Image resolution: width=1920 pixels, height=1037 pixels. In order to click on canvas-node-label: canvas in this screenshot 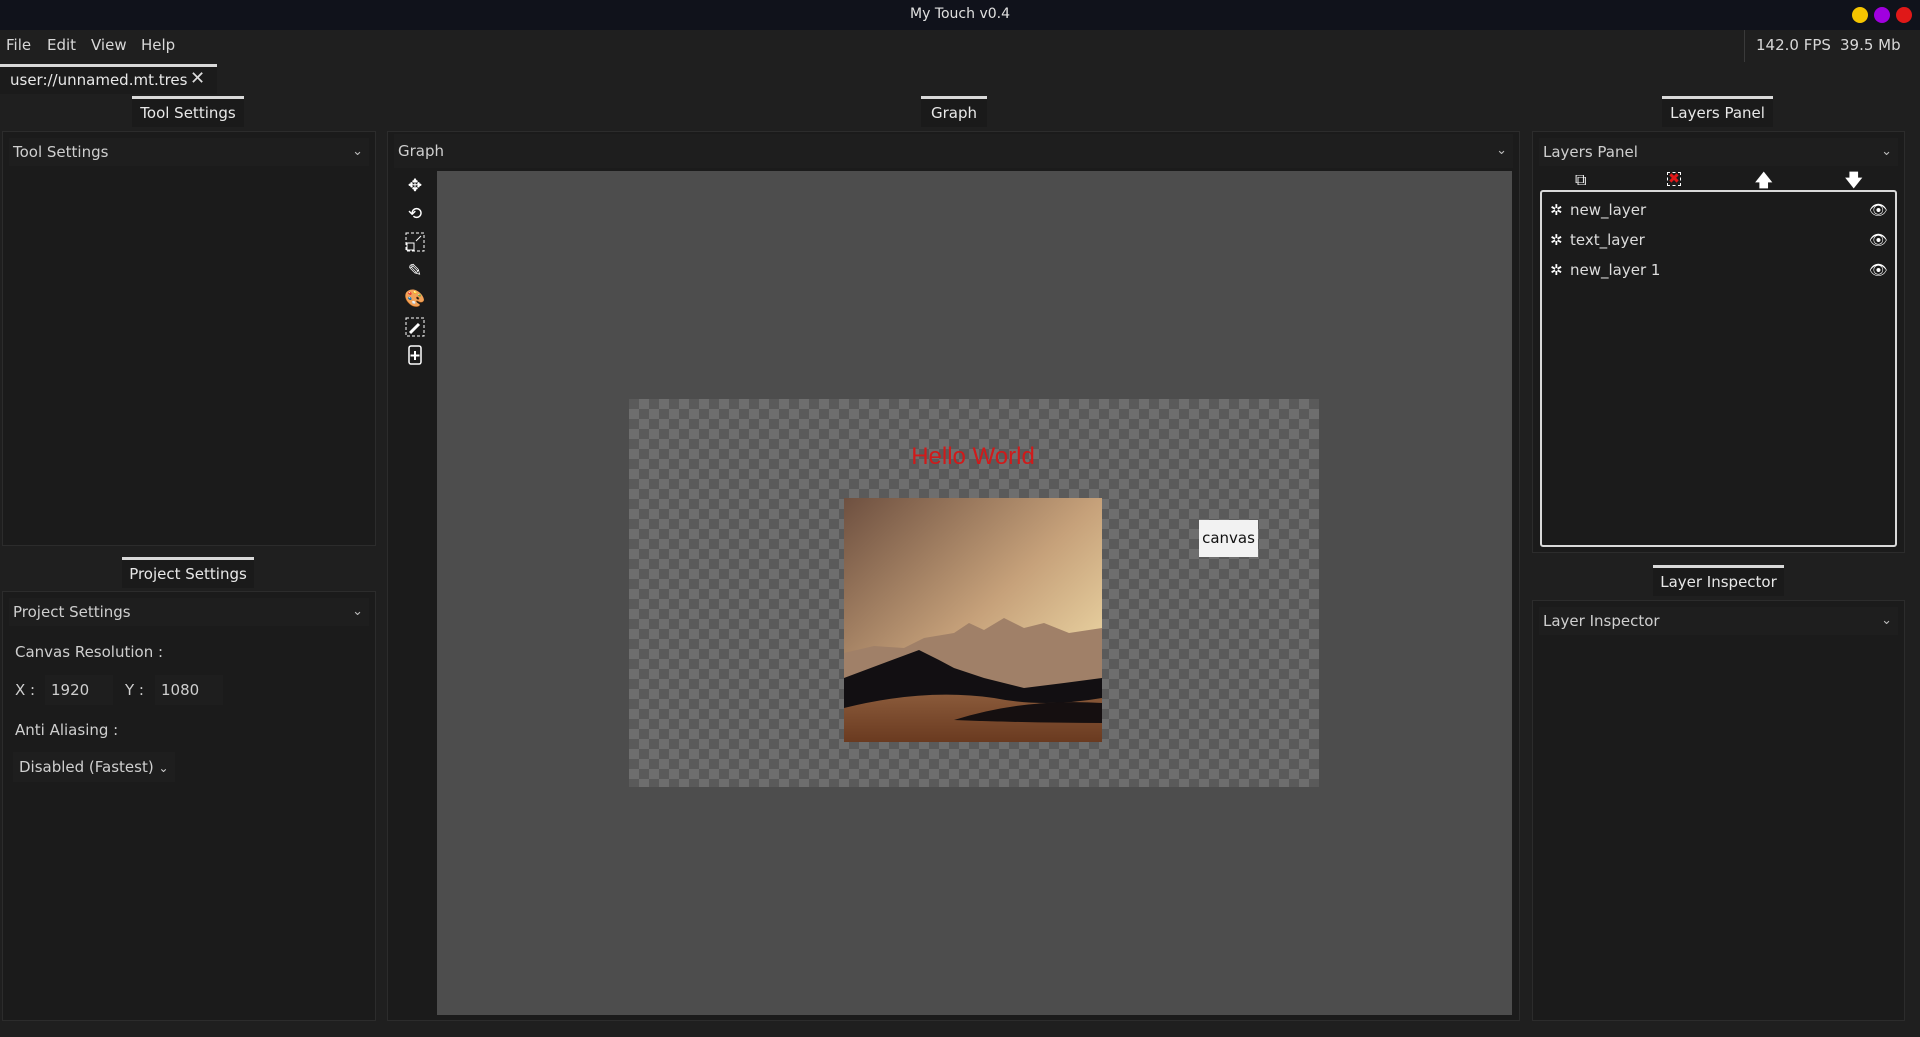, I will do `click(1228, 538)`.